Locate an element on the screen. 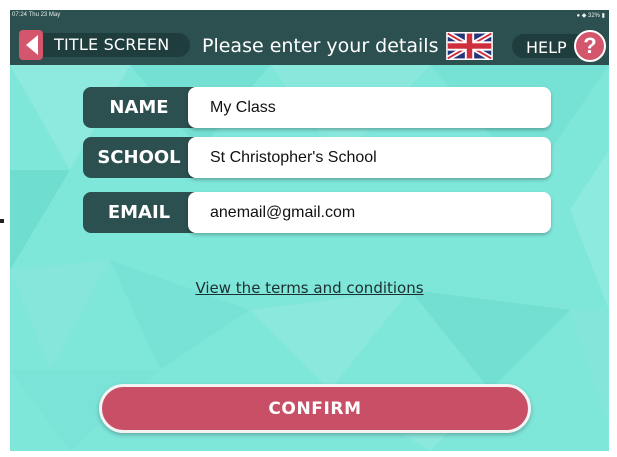 The height and width of the screenshot is (457, 617). name-field-row: NAME is located at coordinates (317, 107).